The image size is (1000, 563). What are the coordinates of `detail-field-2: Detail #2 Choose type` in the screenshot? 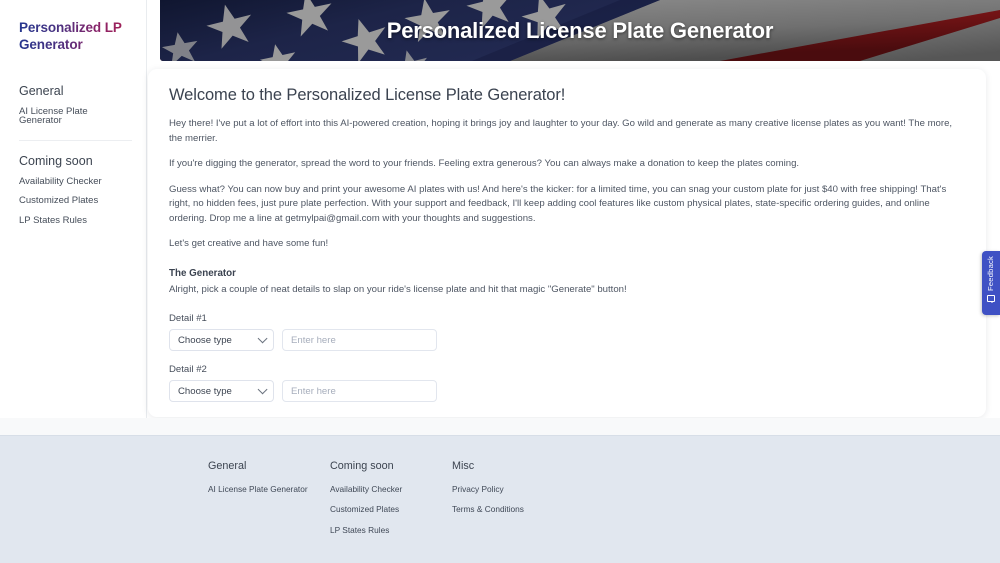 It's located at (567, 383).